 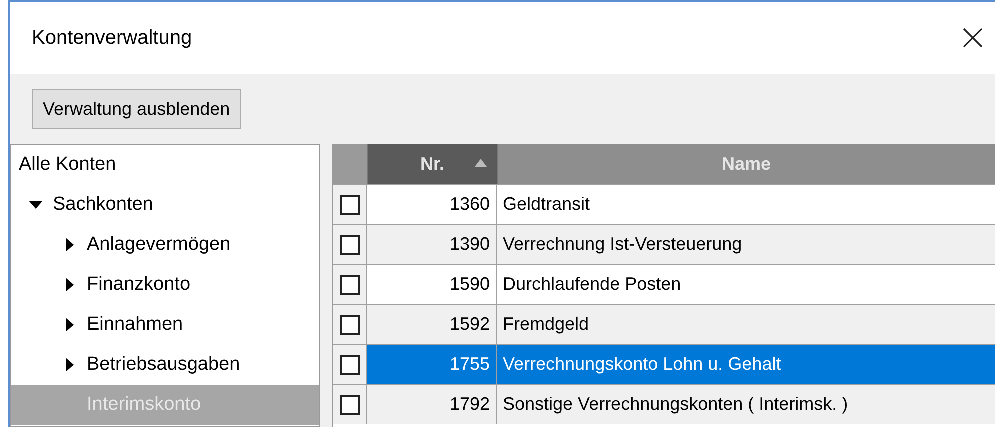 What do you see at coordinates (112, 38) in the screenshot?
I see `window-title: Kontenverwaltung` at bounding box center [112, 38].